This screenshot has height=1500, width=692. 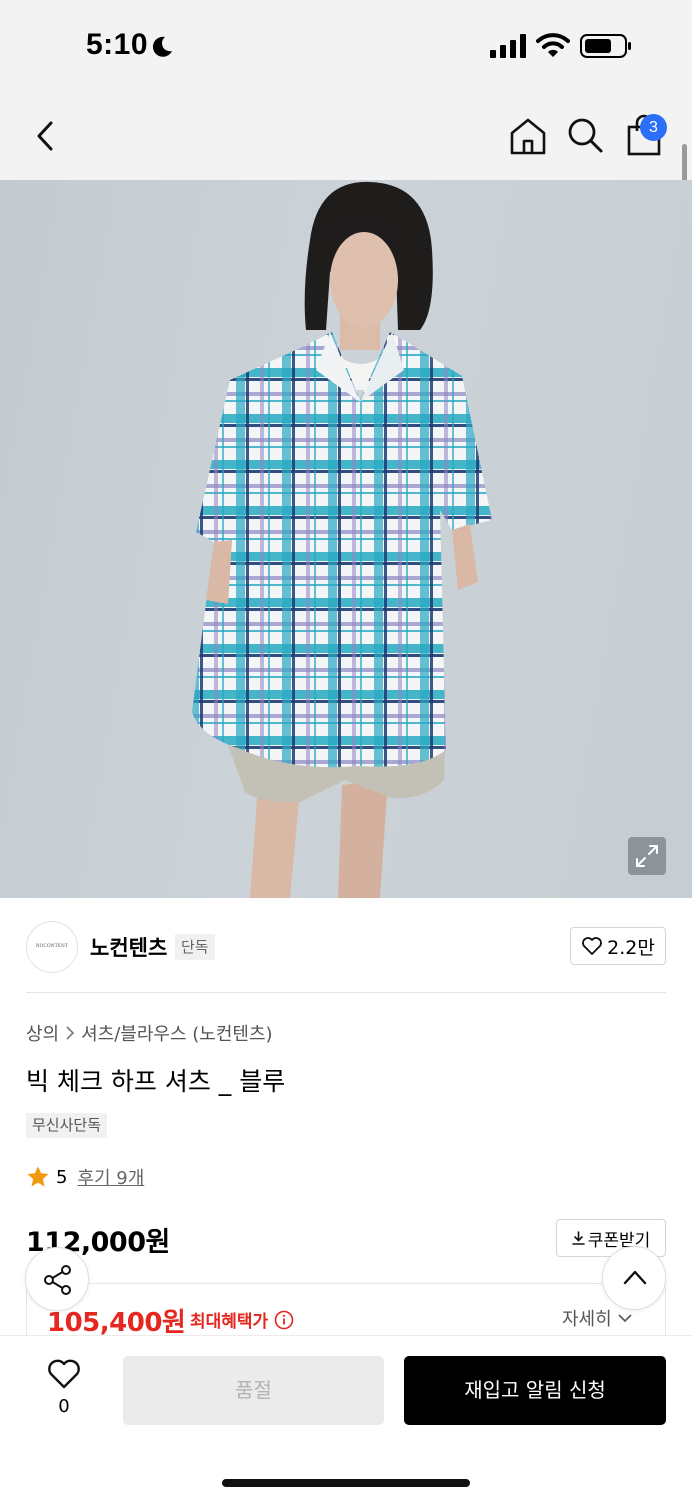 I want to click on review-count-link: 후기 9개, so click(x=110, y=1177).